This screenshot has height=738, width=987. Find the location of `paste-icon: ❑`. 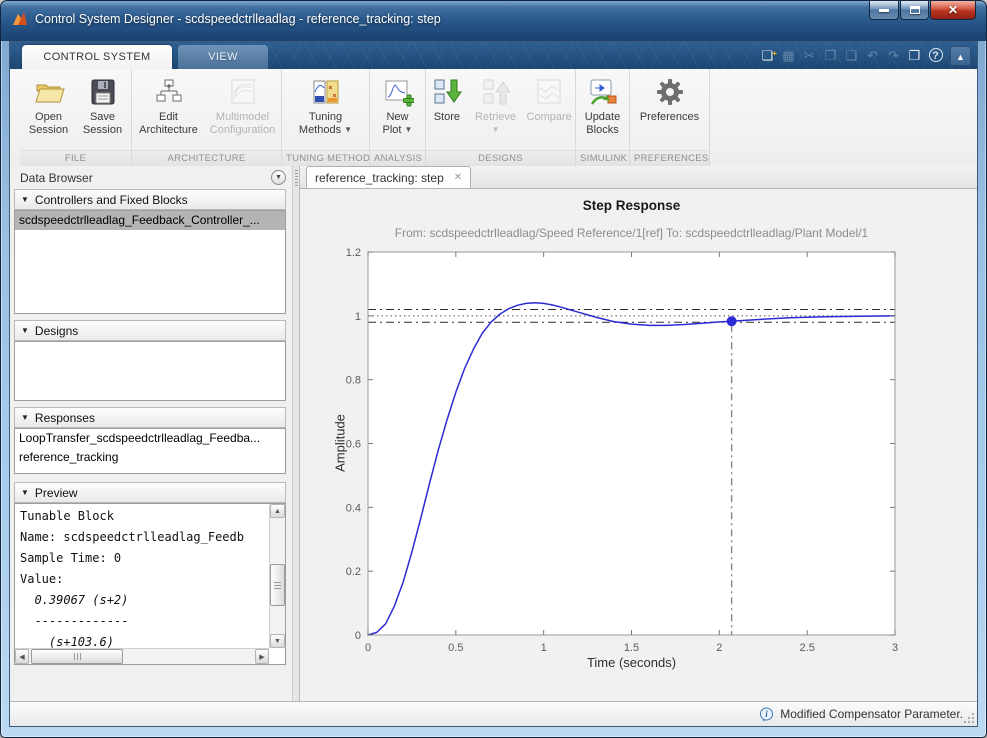

paste-icon: ❑ is located at coordinates (851, 56).